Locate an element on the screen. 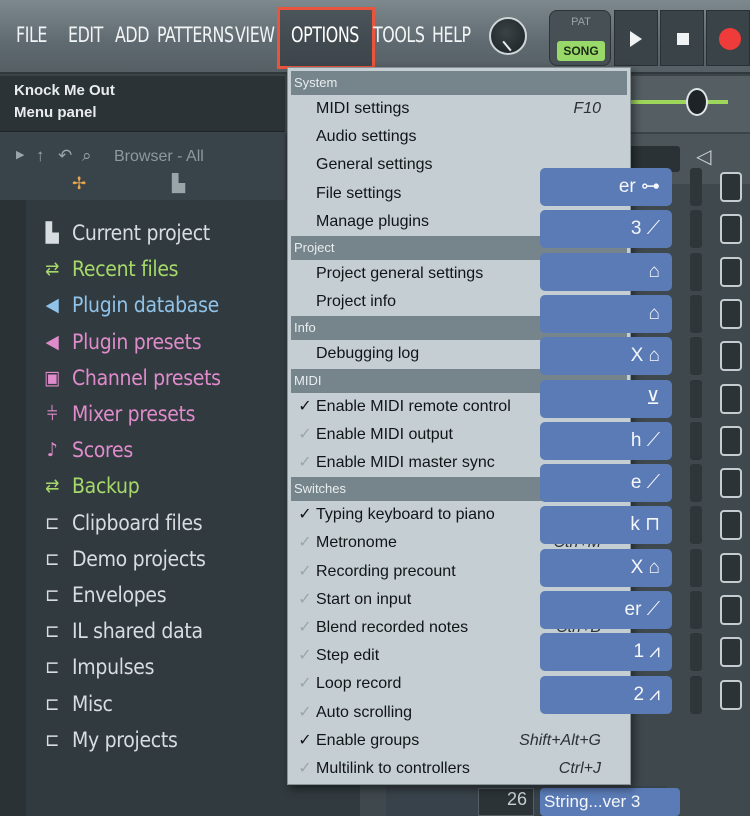 The height and width of the screenshot is (816, 750). master-volume-knob is located at coordinates (508, 36).